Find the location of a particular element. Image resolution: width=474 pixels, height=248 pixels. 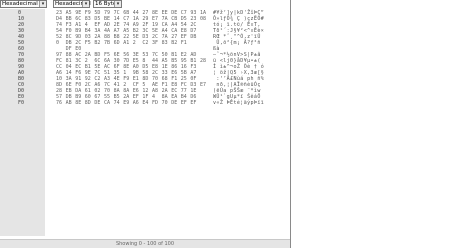

offset-column: 0 10 20 30 40 50 60 70 80 90 A0 B0 C0 D0 E0 F0 is located at coordinates (22, 122).